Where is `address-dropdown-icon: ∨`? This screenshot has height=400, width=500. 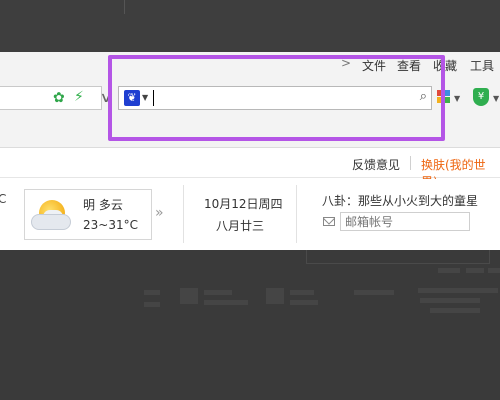 address-dropdown-icon: ∨ is located at coordinates (105, 98).